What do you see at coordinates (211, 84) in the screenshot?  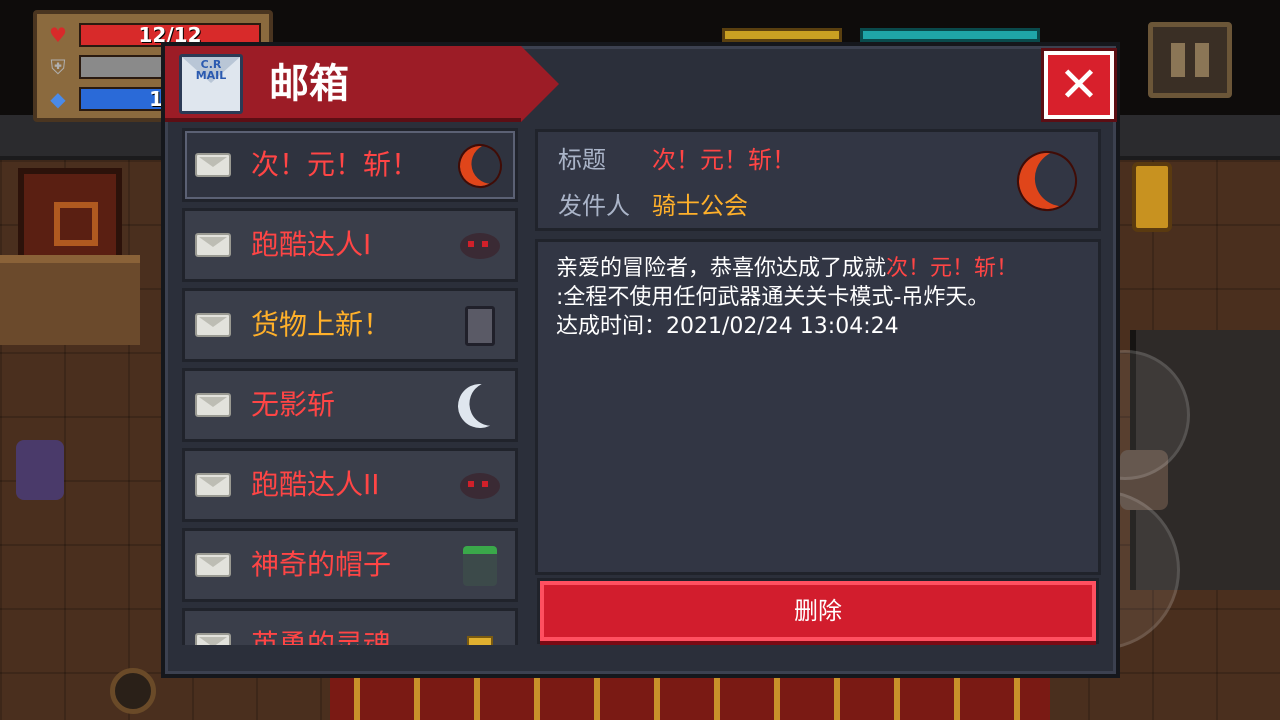 I see `mail-icon: C.R MAIL` at bounding box center [211, 84].